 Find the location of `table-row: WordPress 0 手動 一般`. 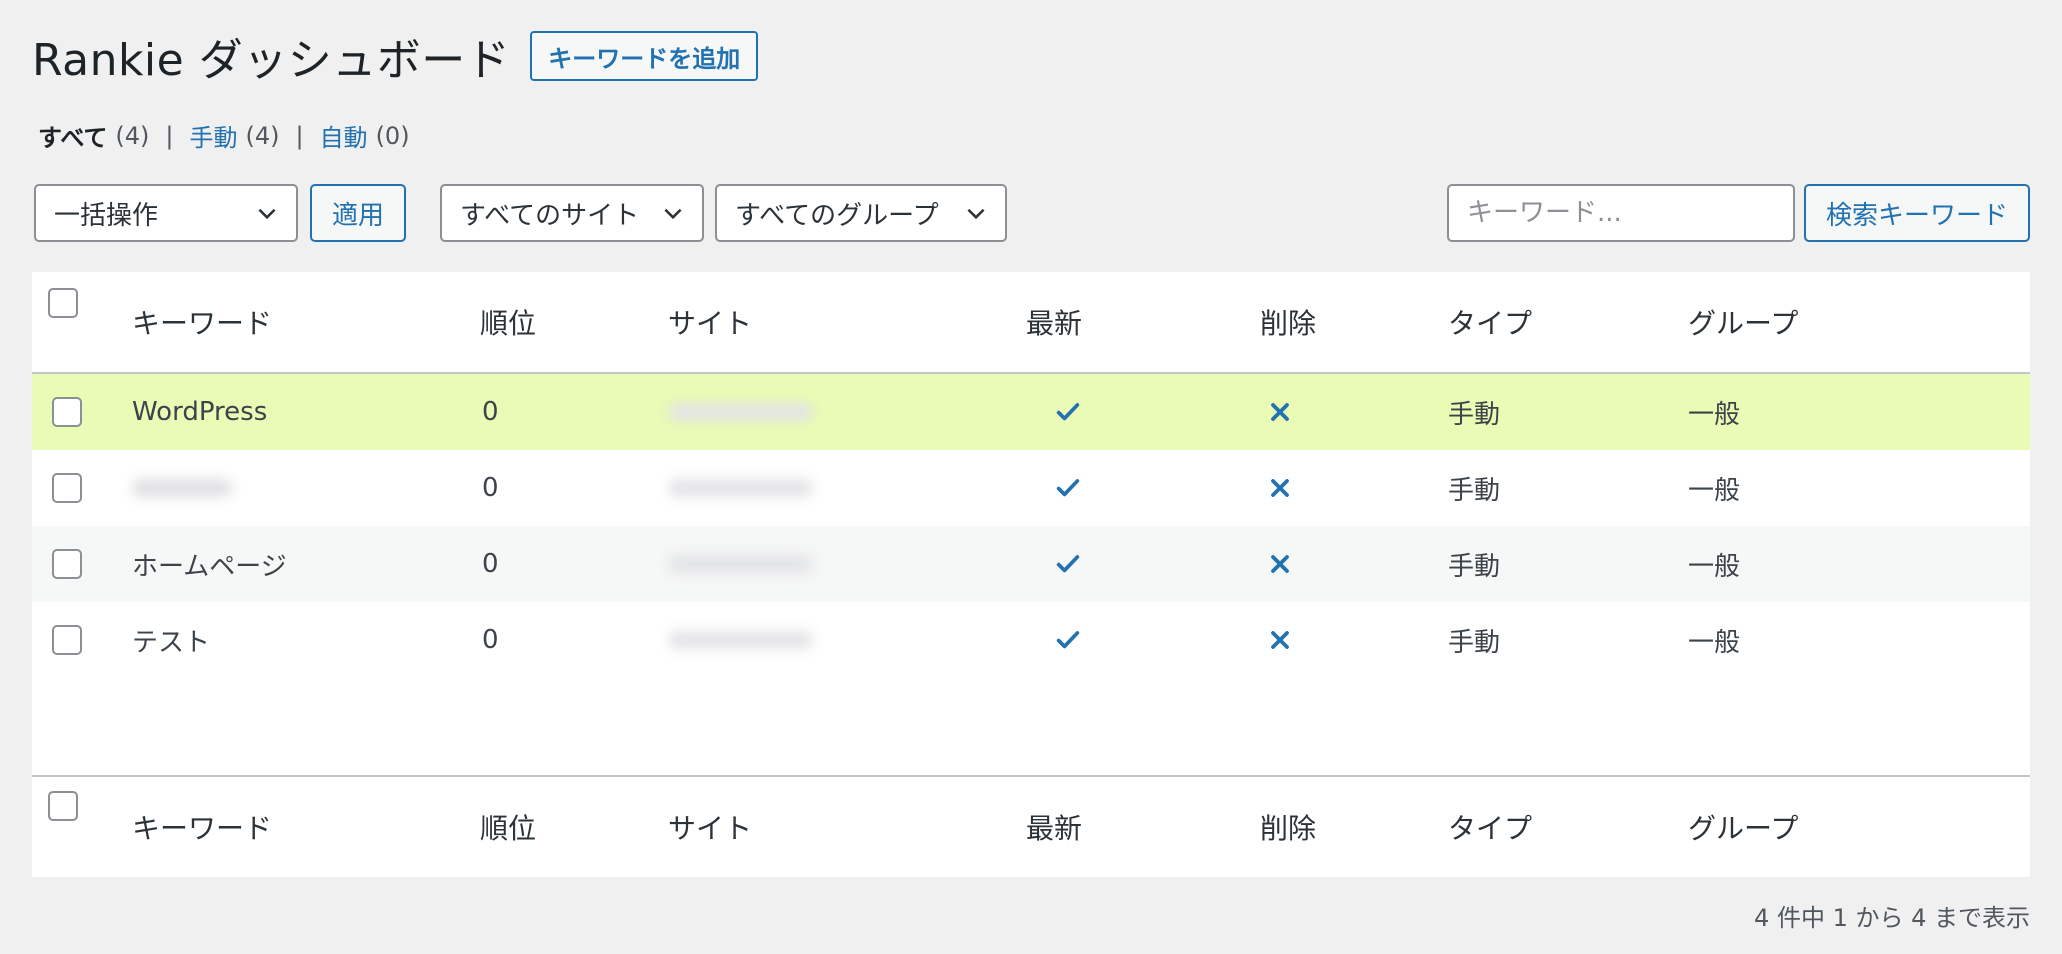

table-row: WordPress 0 手動 一般 is located at coordinates (1031, 412).